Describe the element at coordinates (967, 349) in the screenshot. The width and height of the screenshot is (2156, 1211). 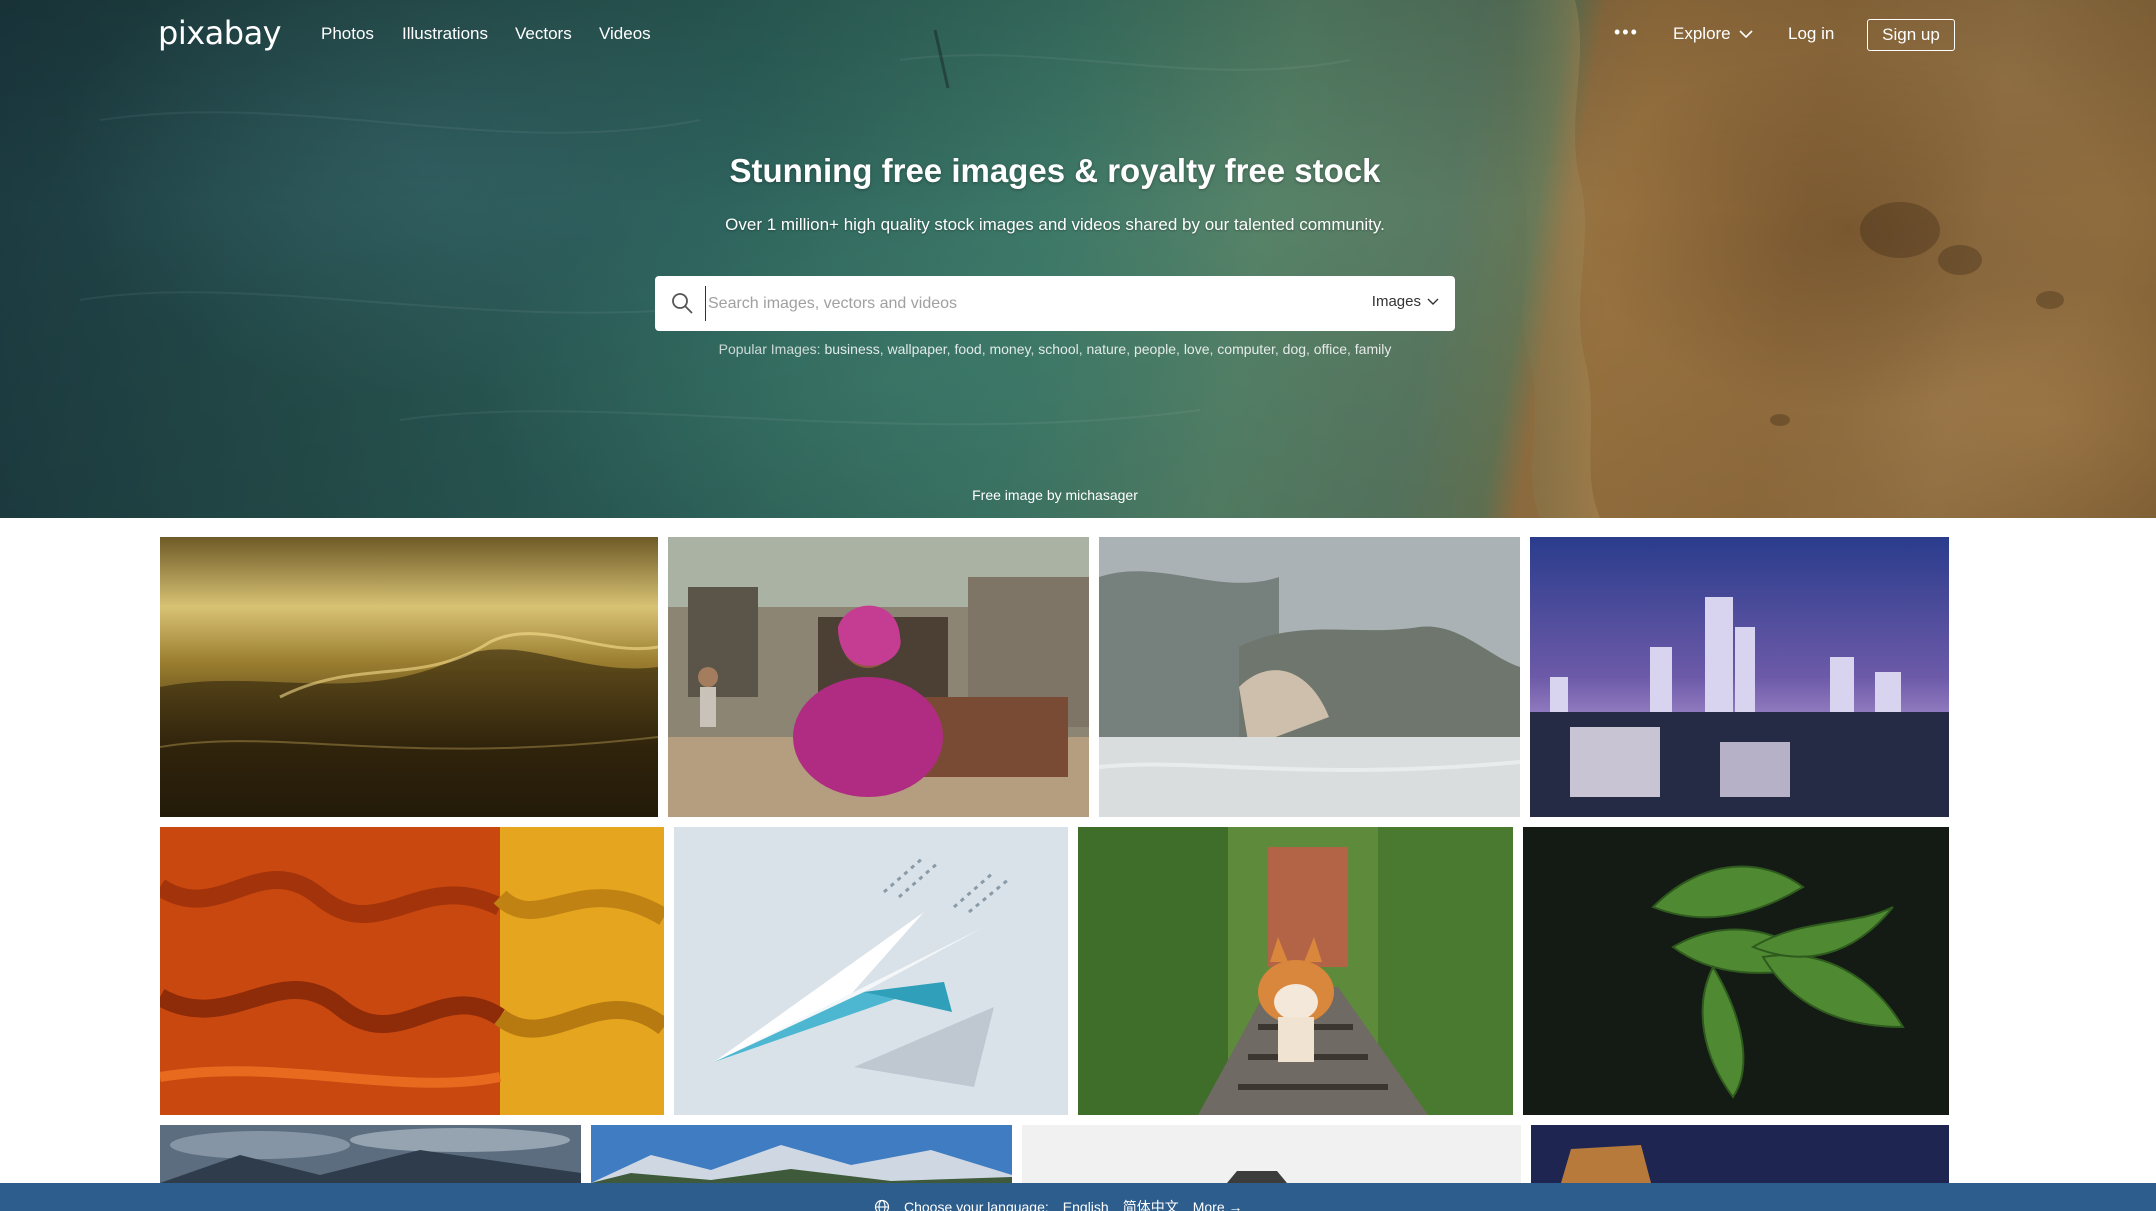
I see `popular-tag: food` at that location.